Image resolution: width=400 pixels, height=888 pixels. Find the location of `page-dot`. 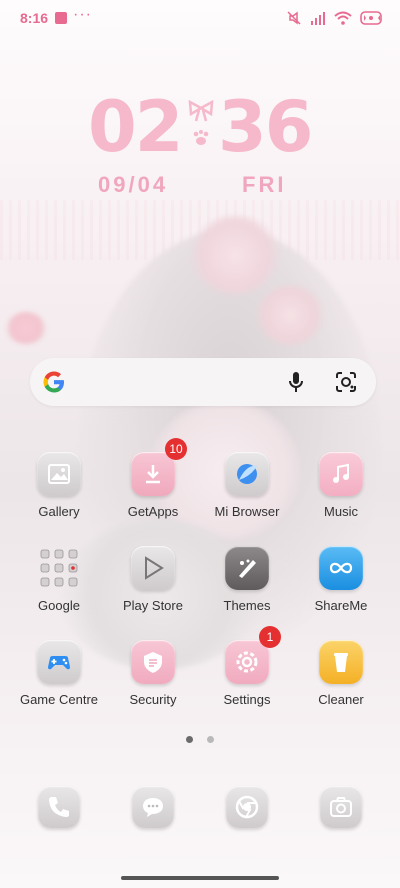

page-dot is located at coordinates (210, 739).